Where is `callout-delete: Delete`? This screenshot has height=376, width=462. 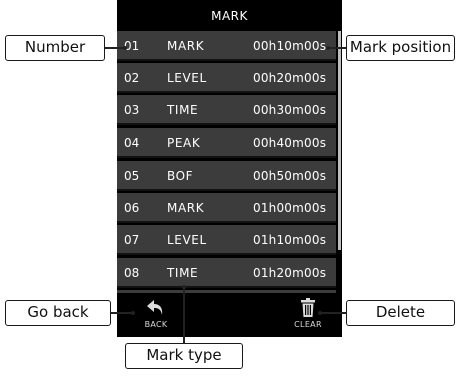 callout-delete: Delete is located at coordinates (400, 313).